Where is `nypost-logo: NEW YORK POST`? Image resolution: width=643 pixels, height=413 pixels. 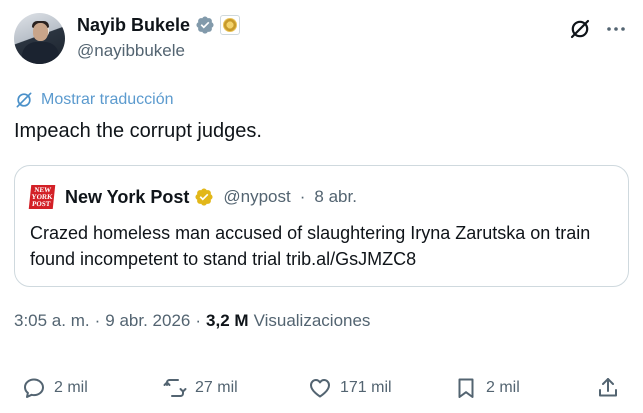 nypost-logo: NEW YORK POST is located at coordinates (42, 197).